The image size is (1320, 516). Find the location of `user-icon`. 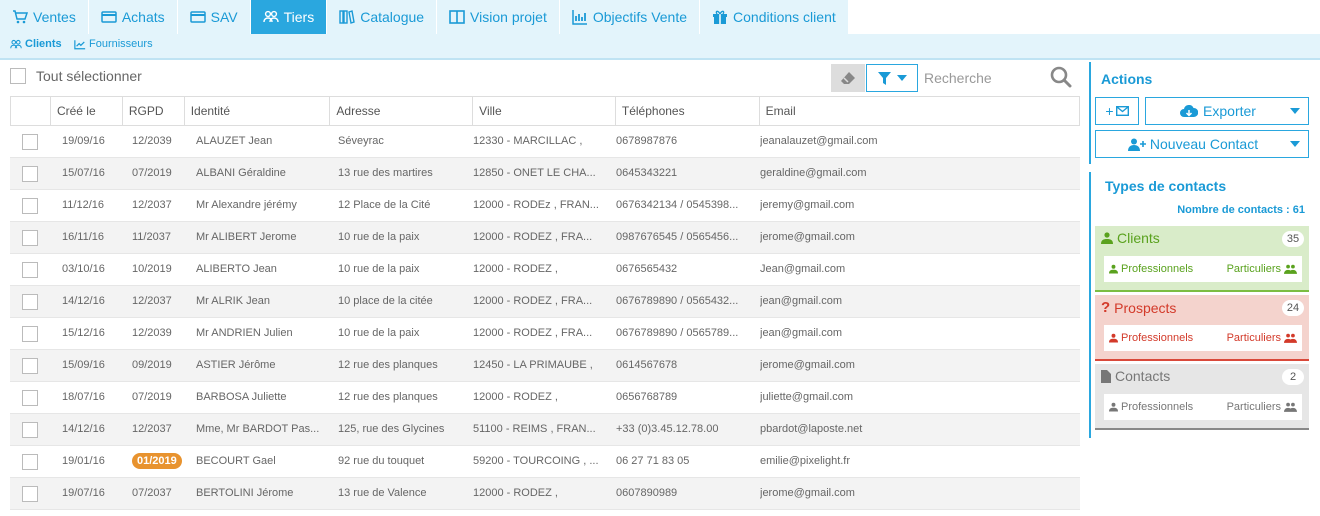

user-icon is located at coordinates (1113, 269).